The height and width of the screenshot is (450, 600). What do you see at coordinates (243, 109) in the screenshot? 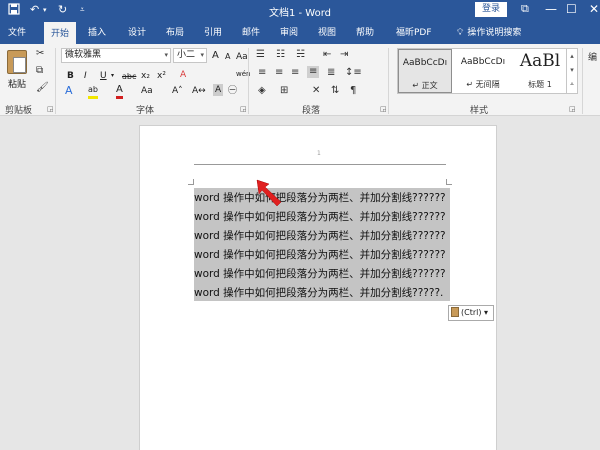
I see `font-launcher-icon: ◲` at bounding box center [243, 109].